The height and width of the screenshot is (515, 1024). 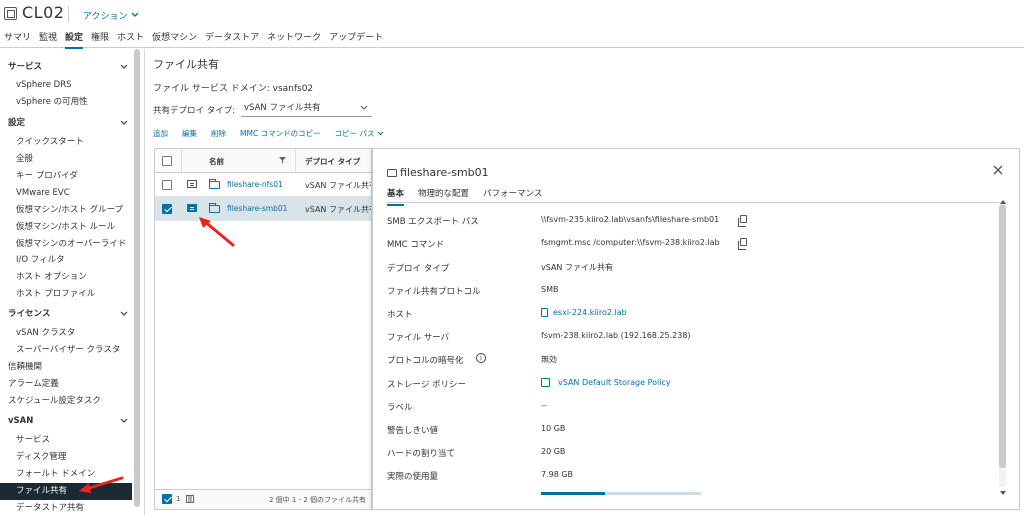 I want to click on sidebar-item-datastore-sharing: データストア共有, so click(x=66, y=507).